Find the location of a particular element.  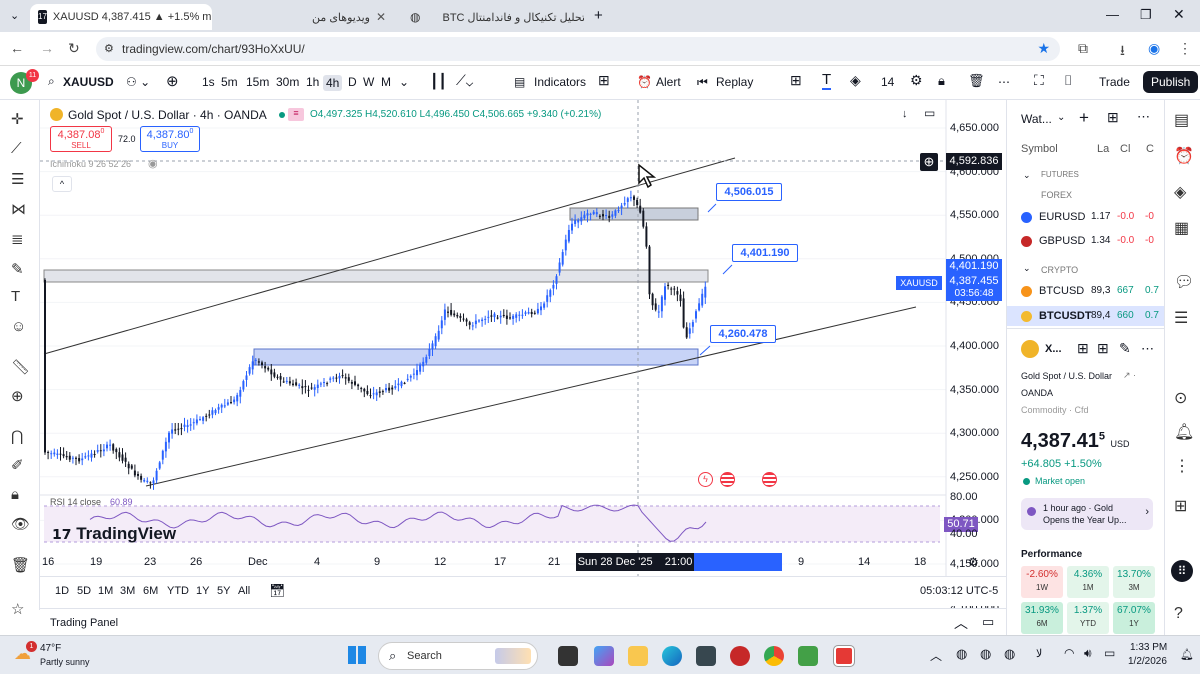

forward-arrow-icon: → is located at coordinates (47, 48).